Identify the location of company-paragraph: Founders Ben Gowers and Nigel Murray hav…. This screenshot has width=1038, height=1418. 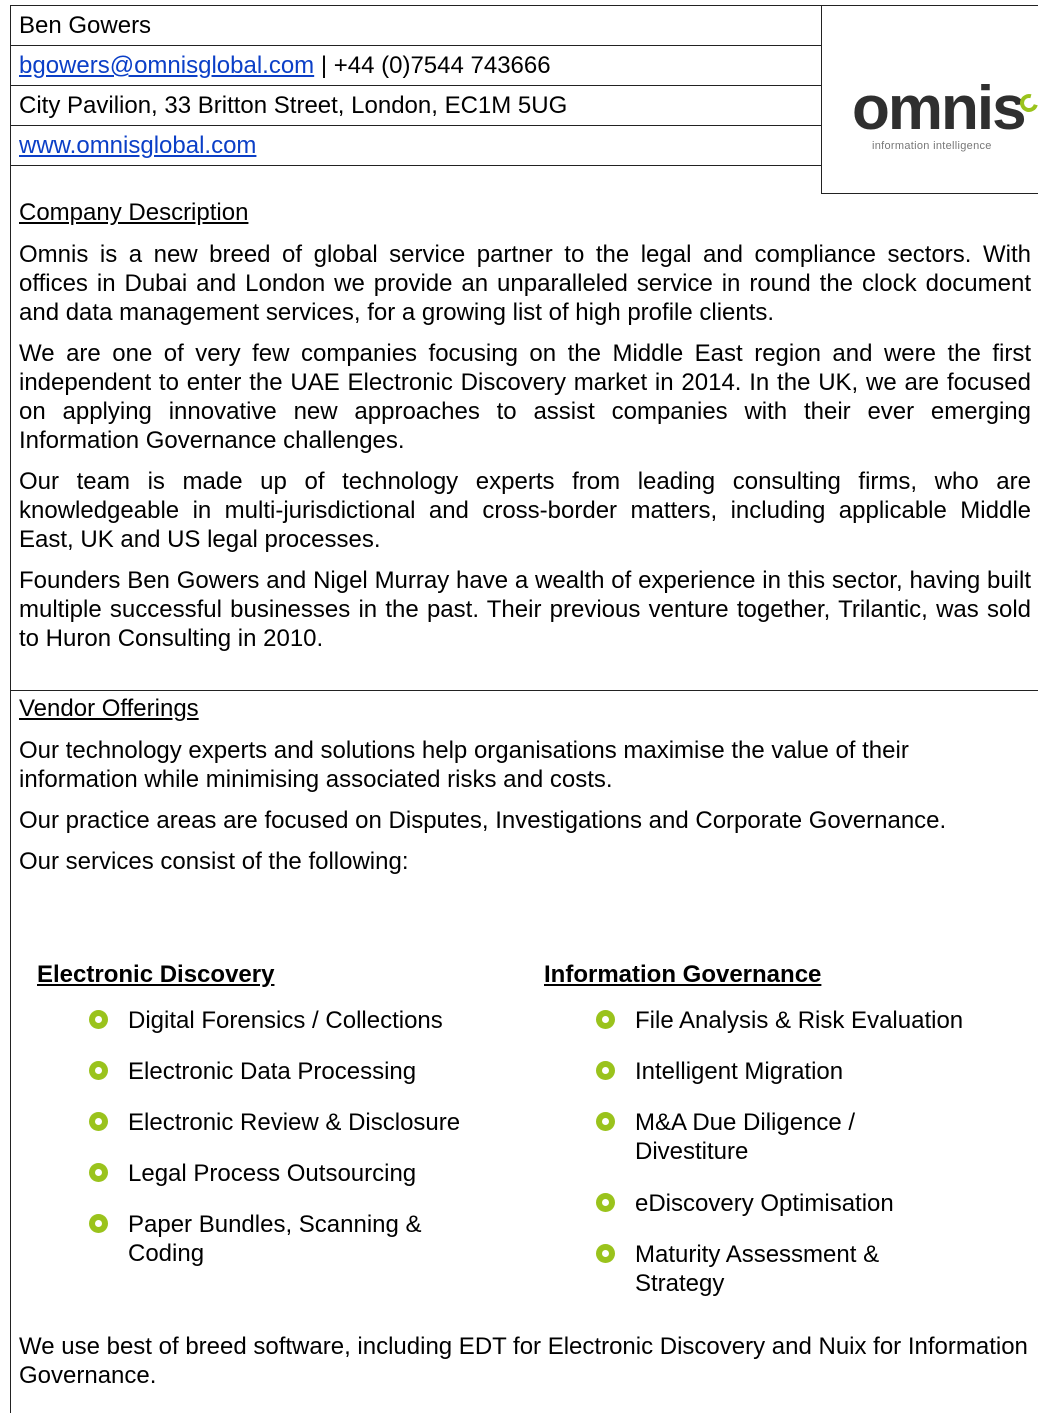
(525, 609).